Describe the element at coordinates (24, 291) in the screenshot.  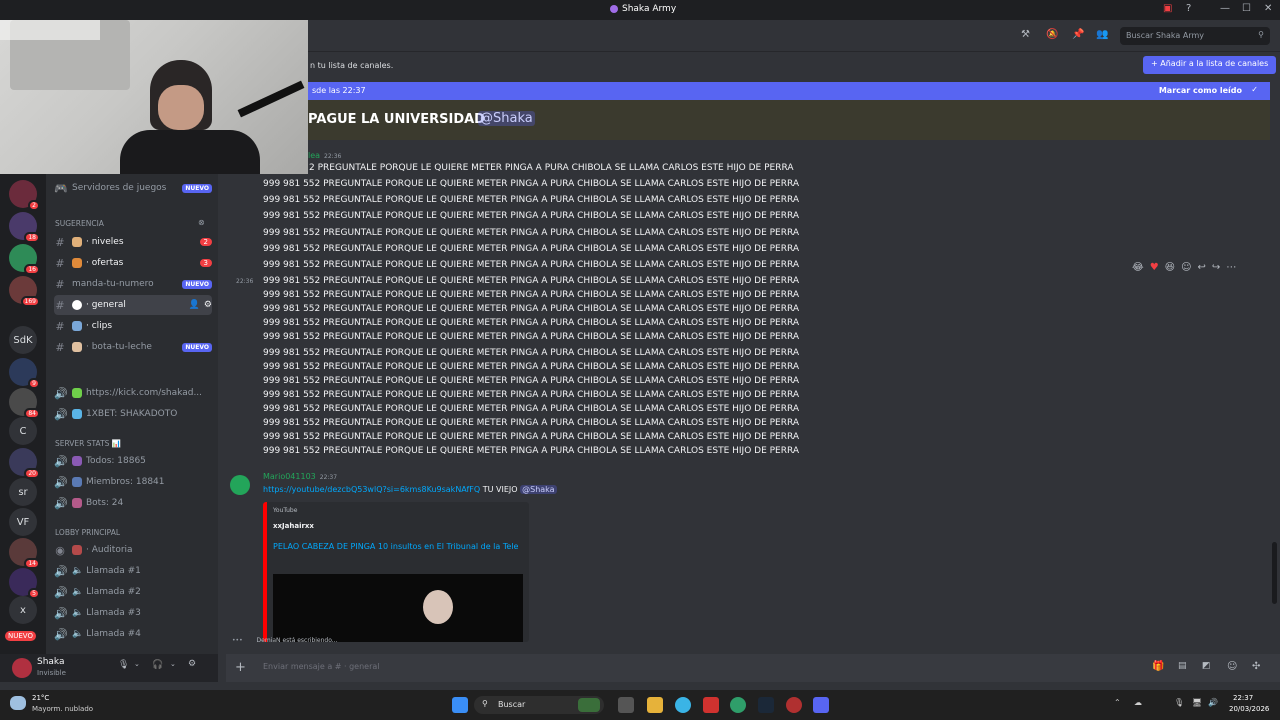
I see `server-icon: 169` at that location.